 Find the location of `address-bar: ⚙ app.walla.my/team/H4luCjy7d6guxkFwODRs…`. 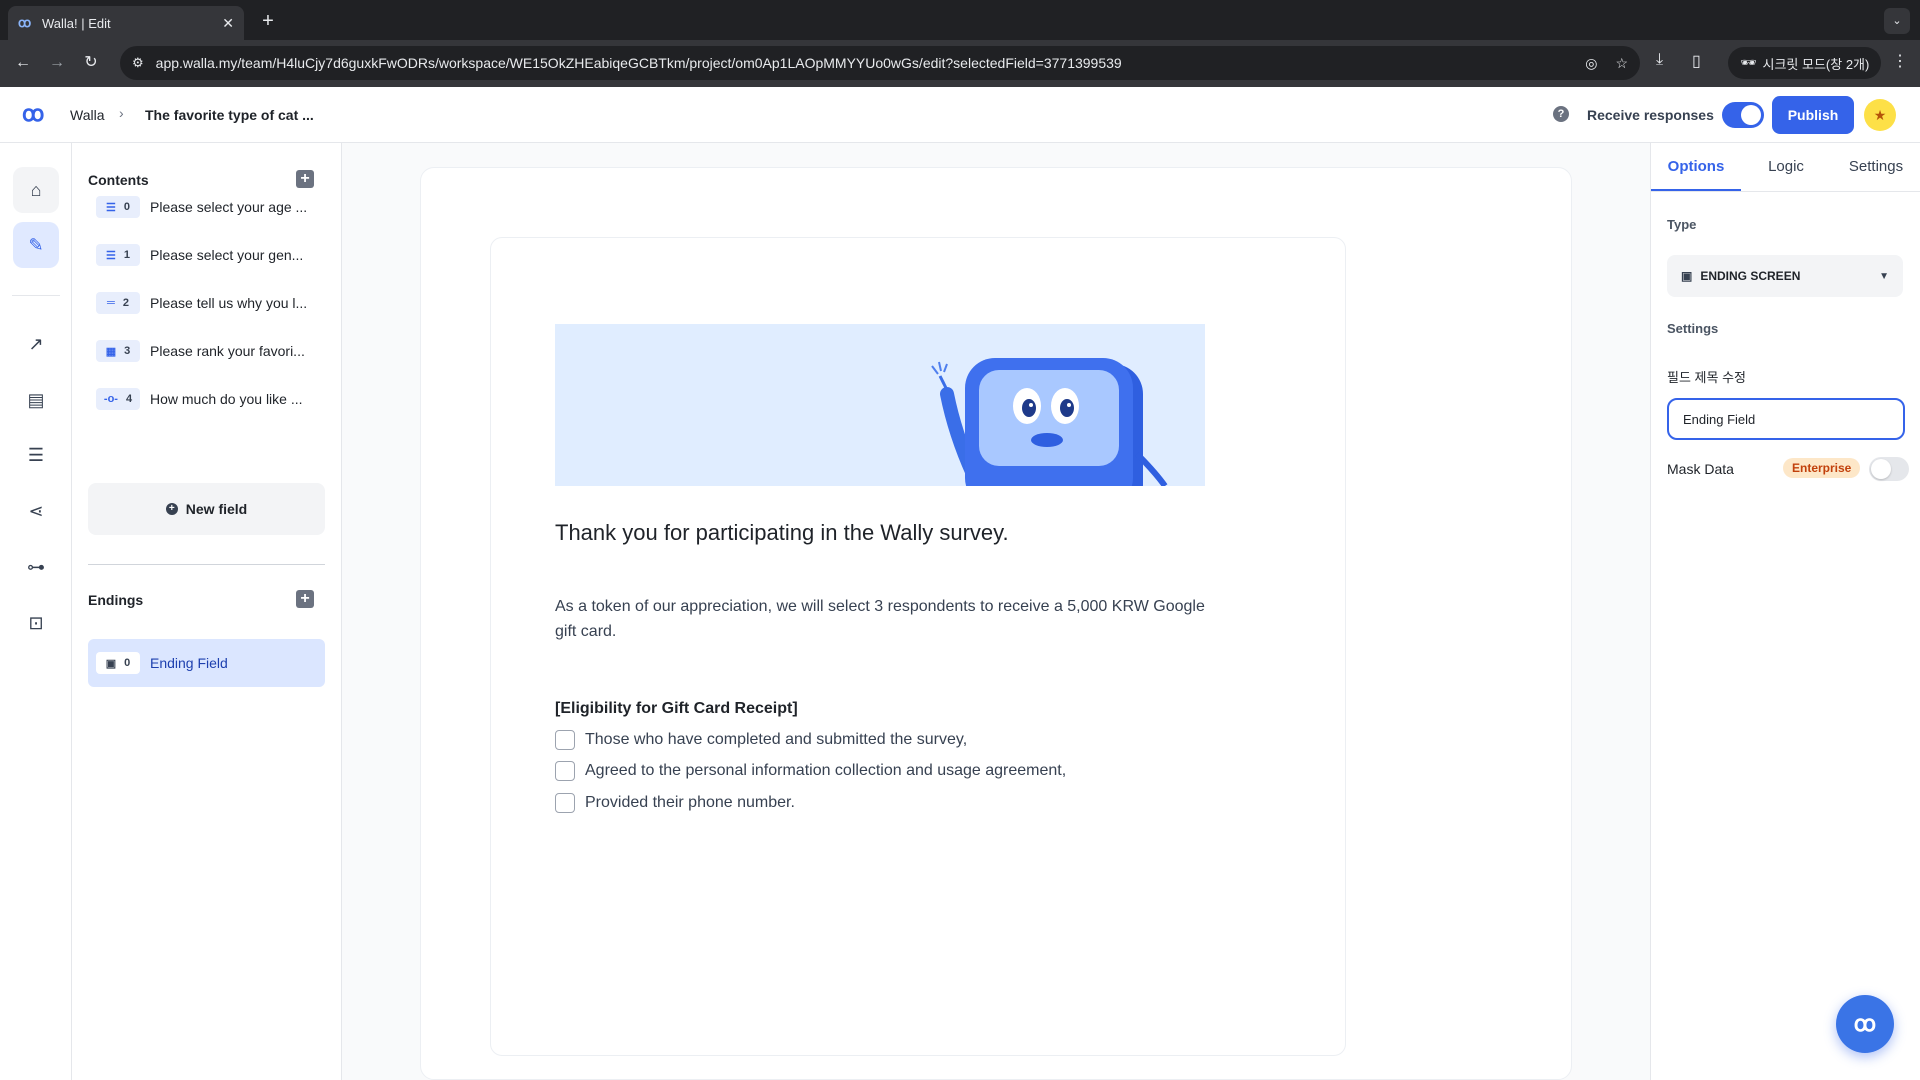

address-bar: ⚙ app.walla.my/team/H4luCjy7d6guxkFwODRs… is located at coordinates (880, 63).